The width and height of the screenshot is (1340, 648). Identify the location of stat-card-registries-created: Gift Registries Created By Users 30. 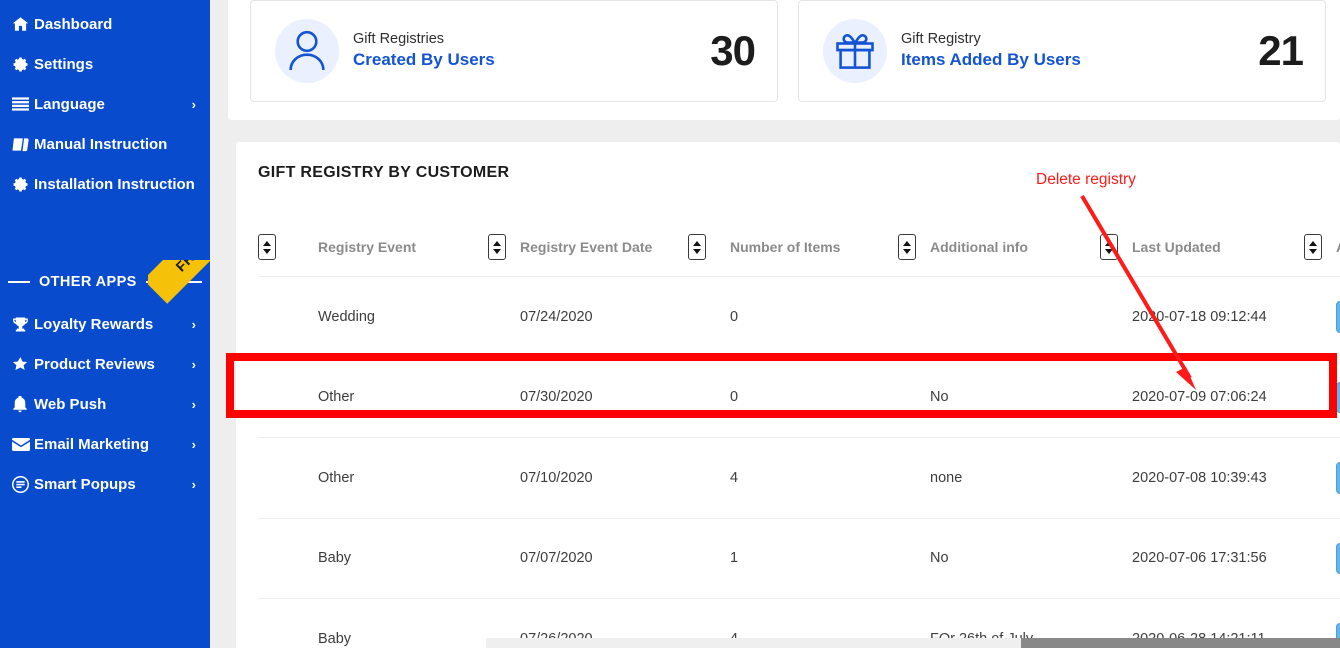
(514, 51).